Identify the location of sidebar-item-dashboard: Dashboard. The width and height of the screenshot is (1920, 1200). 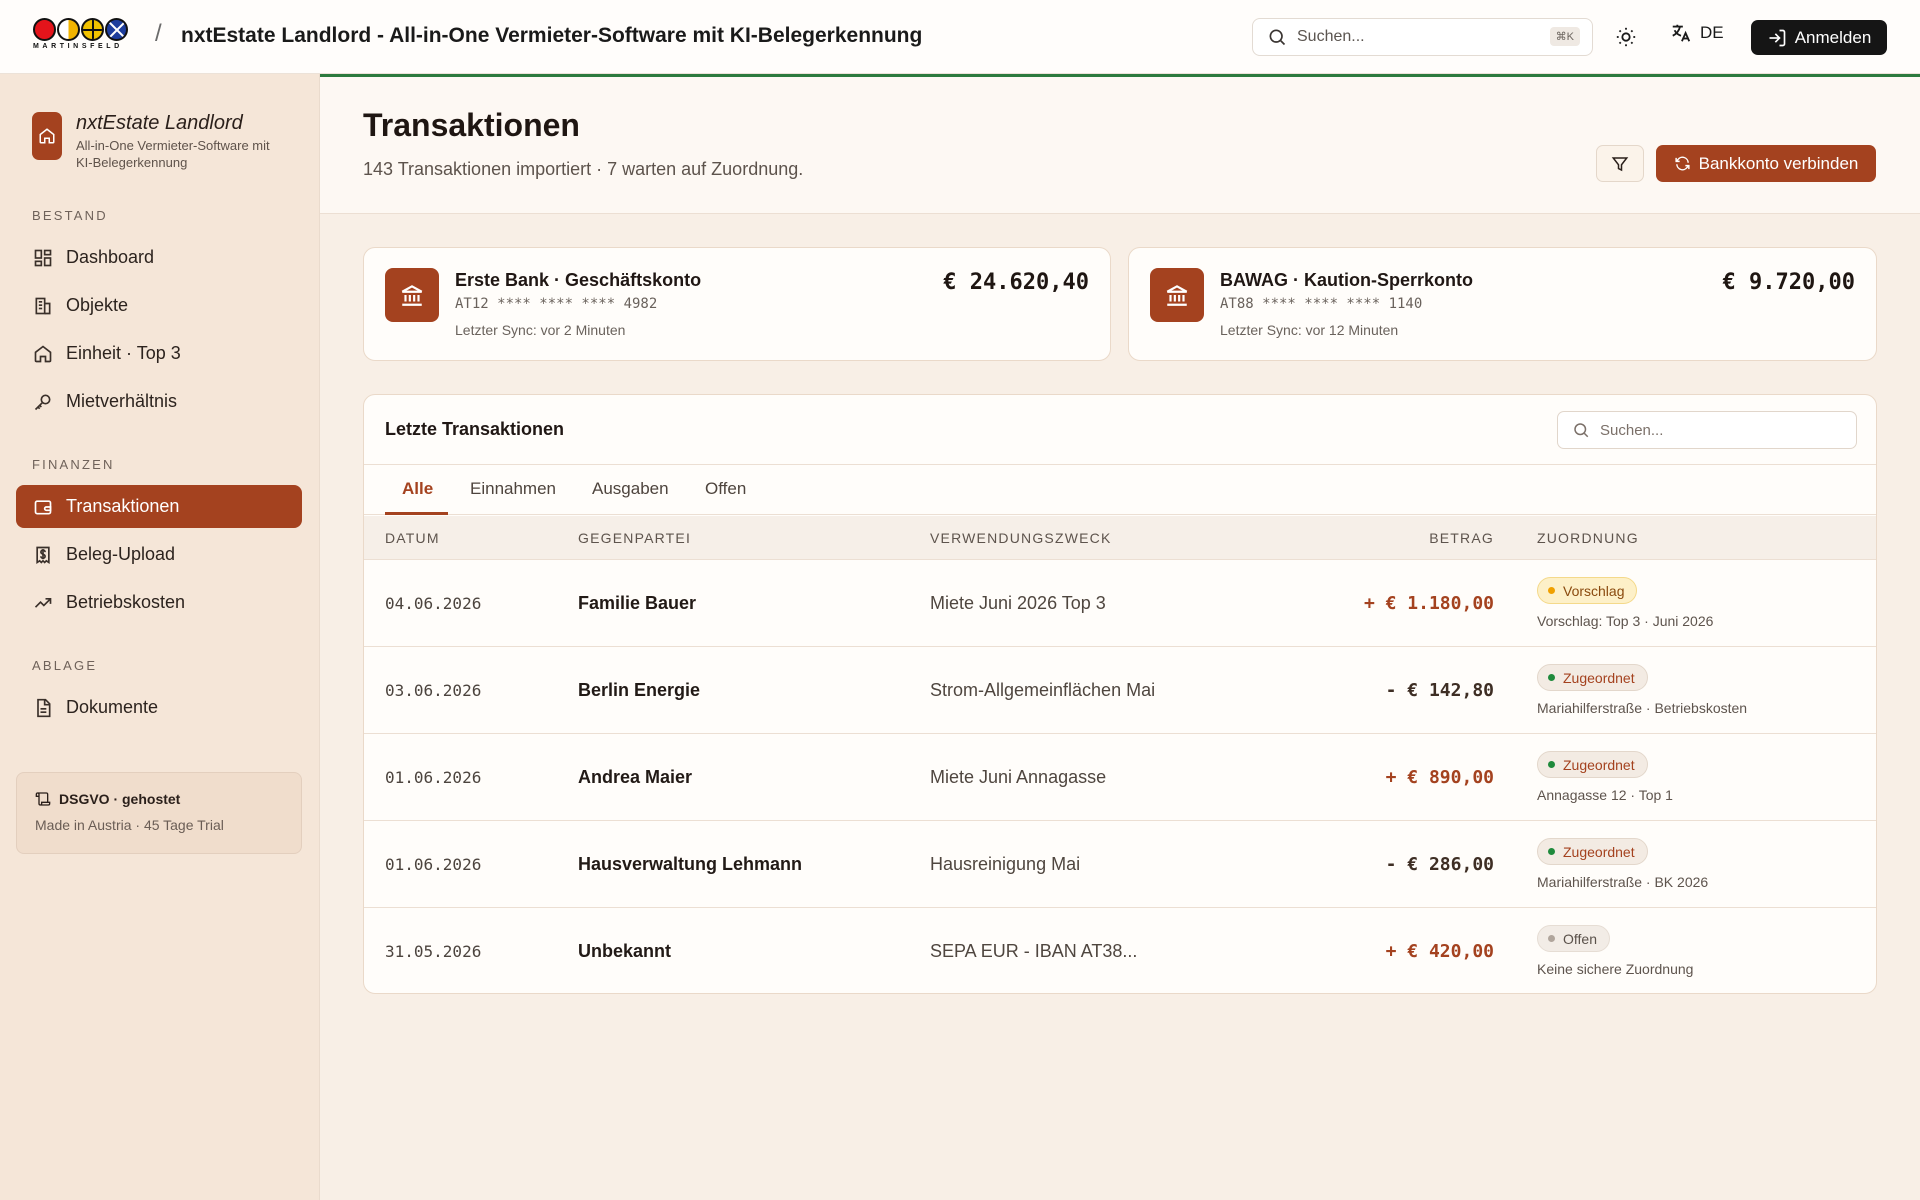
(159, 257).